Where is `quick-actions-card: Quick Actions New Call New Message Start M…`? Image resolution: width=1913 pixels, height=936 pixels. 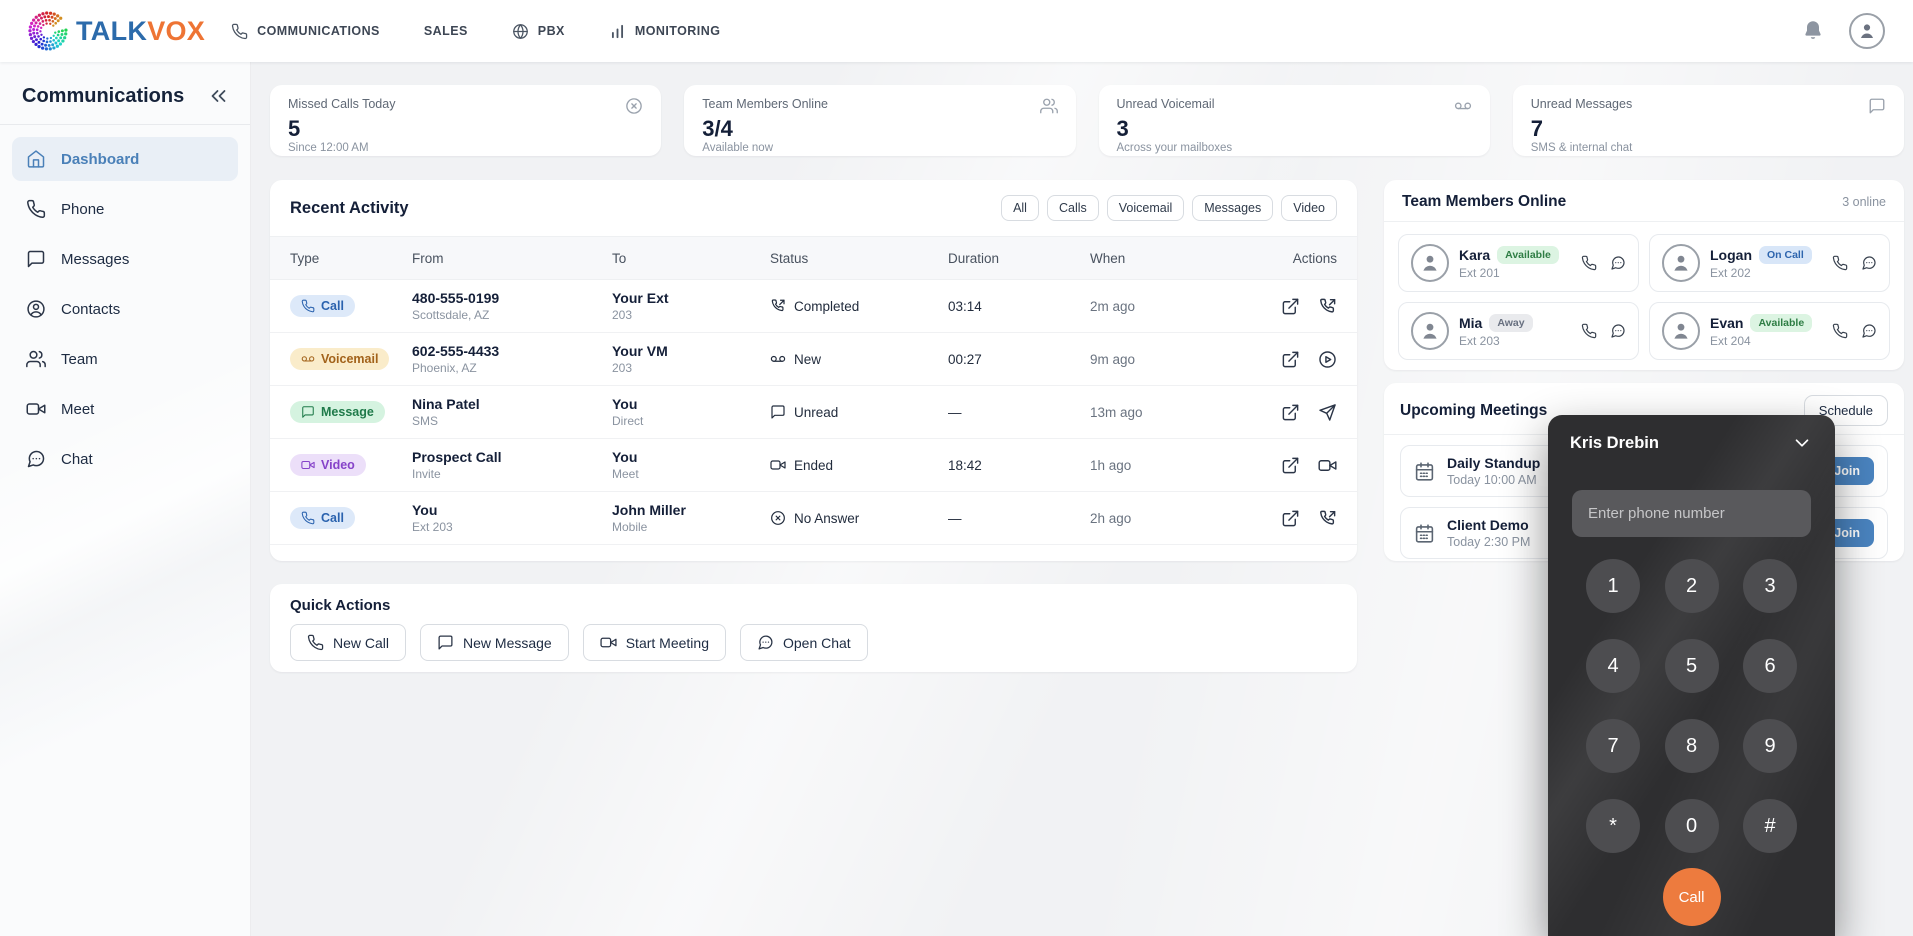
quick-actions-card: Quick Actions New Call New Message Start M… is located at coordinates (813, 628).